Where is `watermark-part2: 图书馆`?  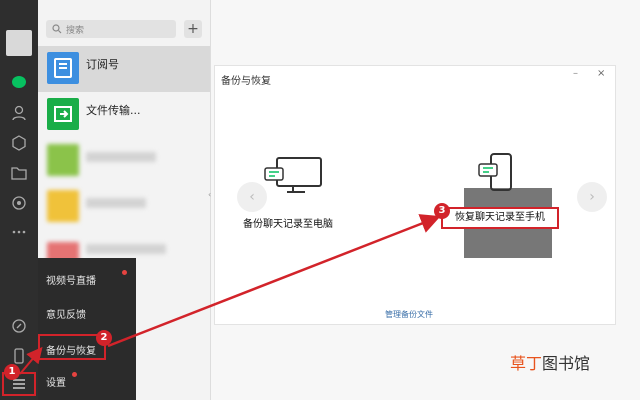
watermark-part2: 图书馆 is located at coordinates (566, 363).